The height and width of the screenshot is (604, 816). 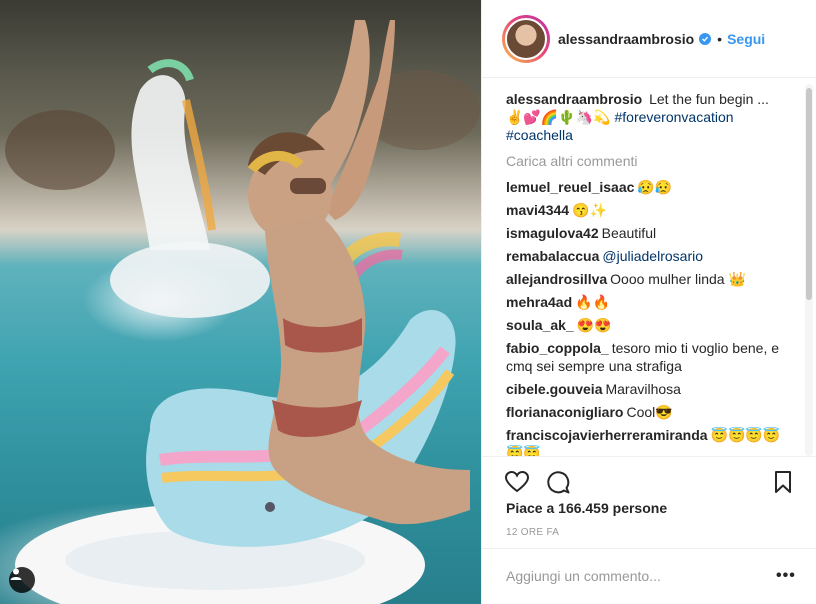 What do you see at coordinates (746, 39) in the screenshot?
I see `follow-button: Segui` at bounding box center [746, 39].